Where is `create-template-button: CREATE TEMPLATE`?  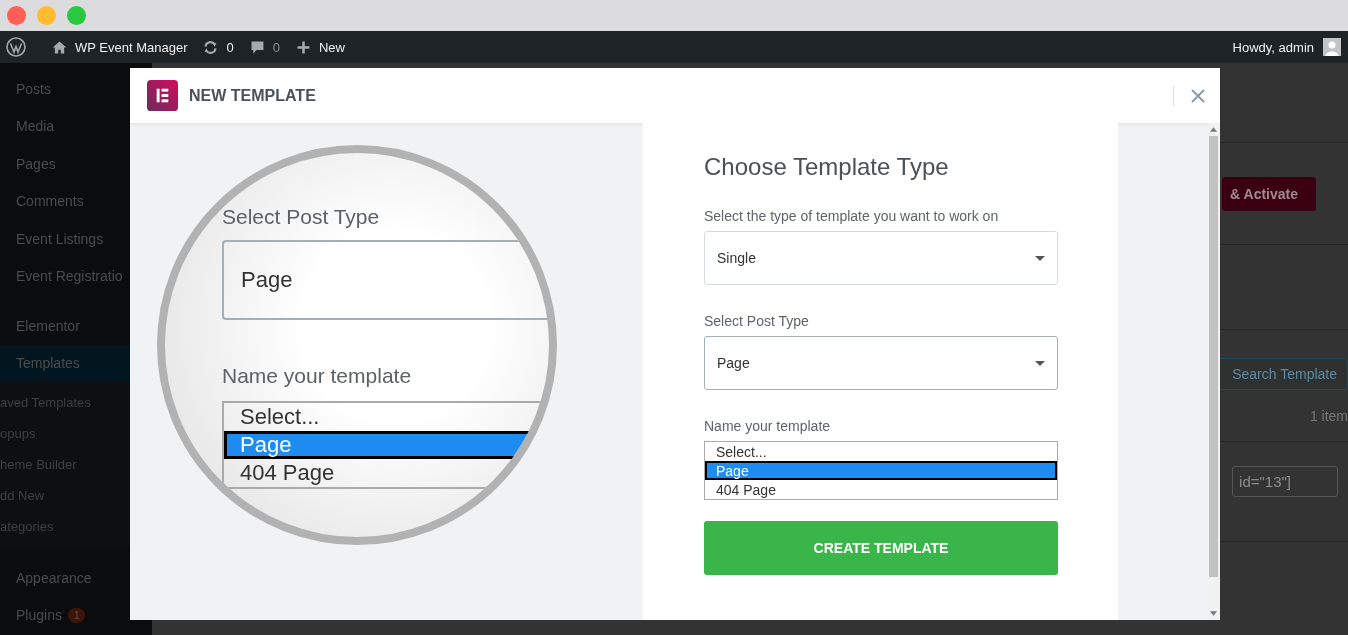
create-template-button: CREATE TEMPLATE is located at coordinates (881, 548).